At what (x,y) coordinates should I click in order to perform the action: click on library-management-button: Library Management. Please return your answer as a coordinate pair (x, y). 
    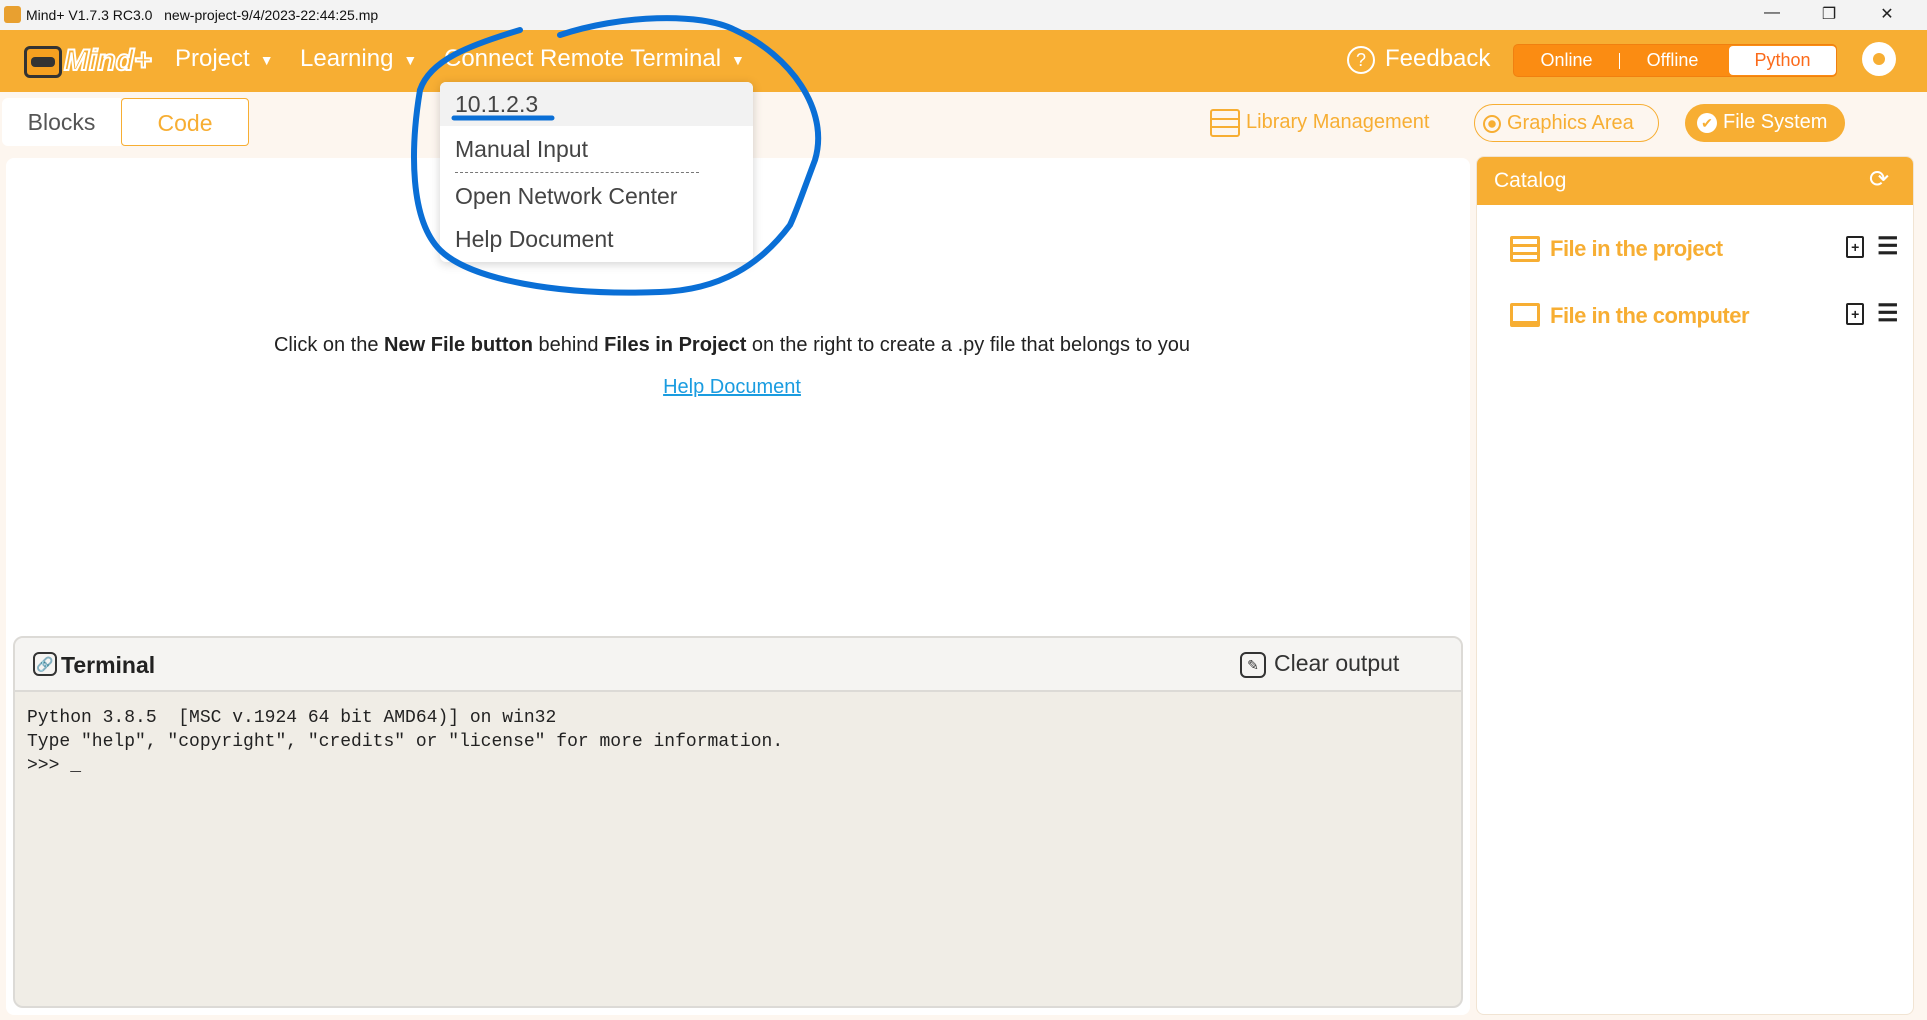
    Looking at the image, I should click on (1319, 123).